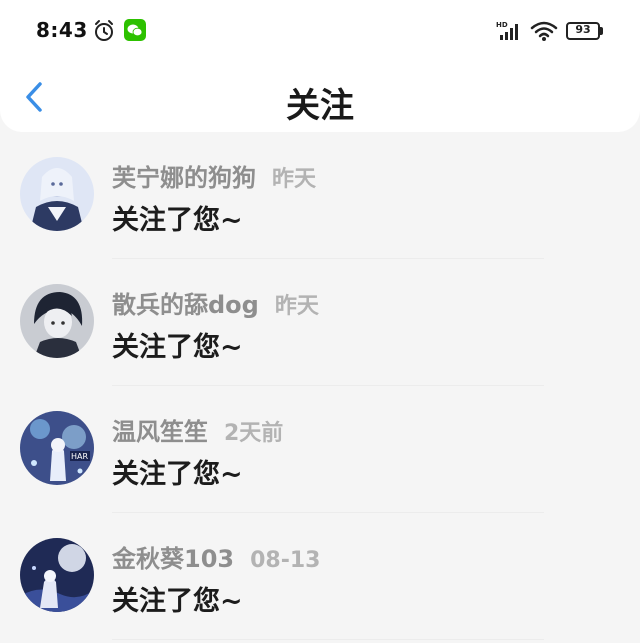 This screenshot has width=640, height=643. I want to click on svg-text: HD, so click(502, 25).